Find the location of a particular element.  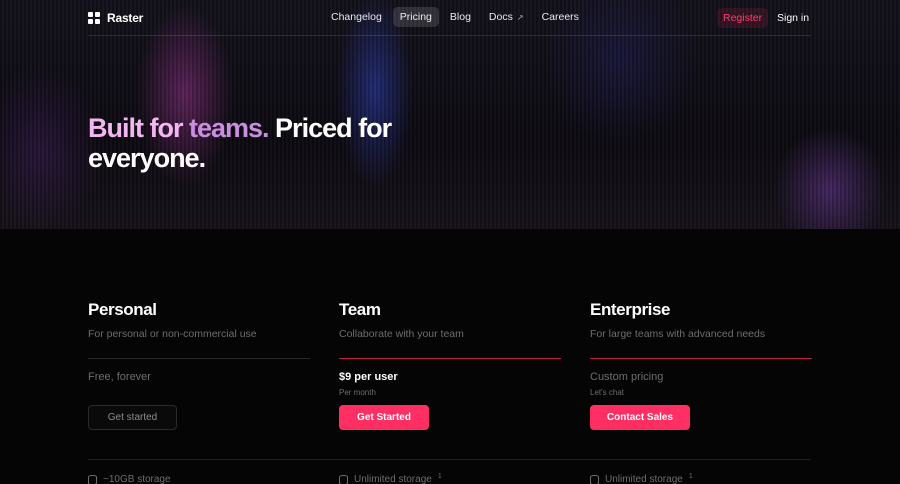

plan-description: For large teams with advanced needs is located at coordinates (678, 334).